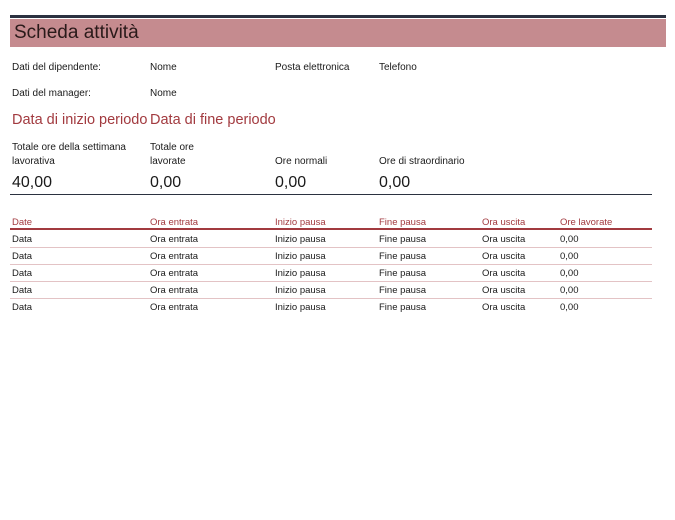 The image size is (675, 520). What do you see at coordinates (213, 120) in the screenshot?
I see `period-end-field: Data di fine periodo` at bounding box center [213, 120].